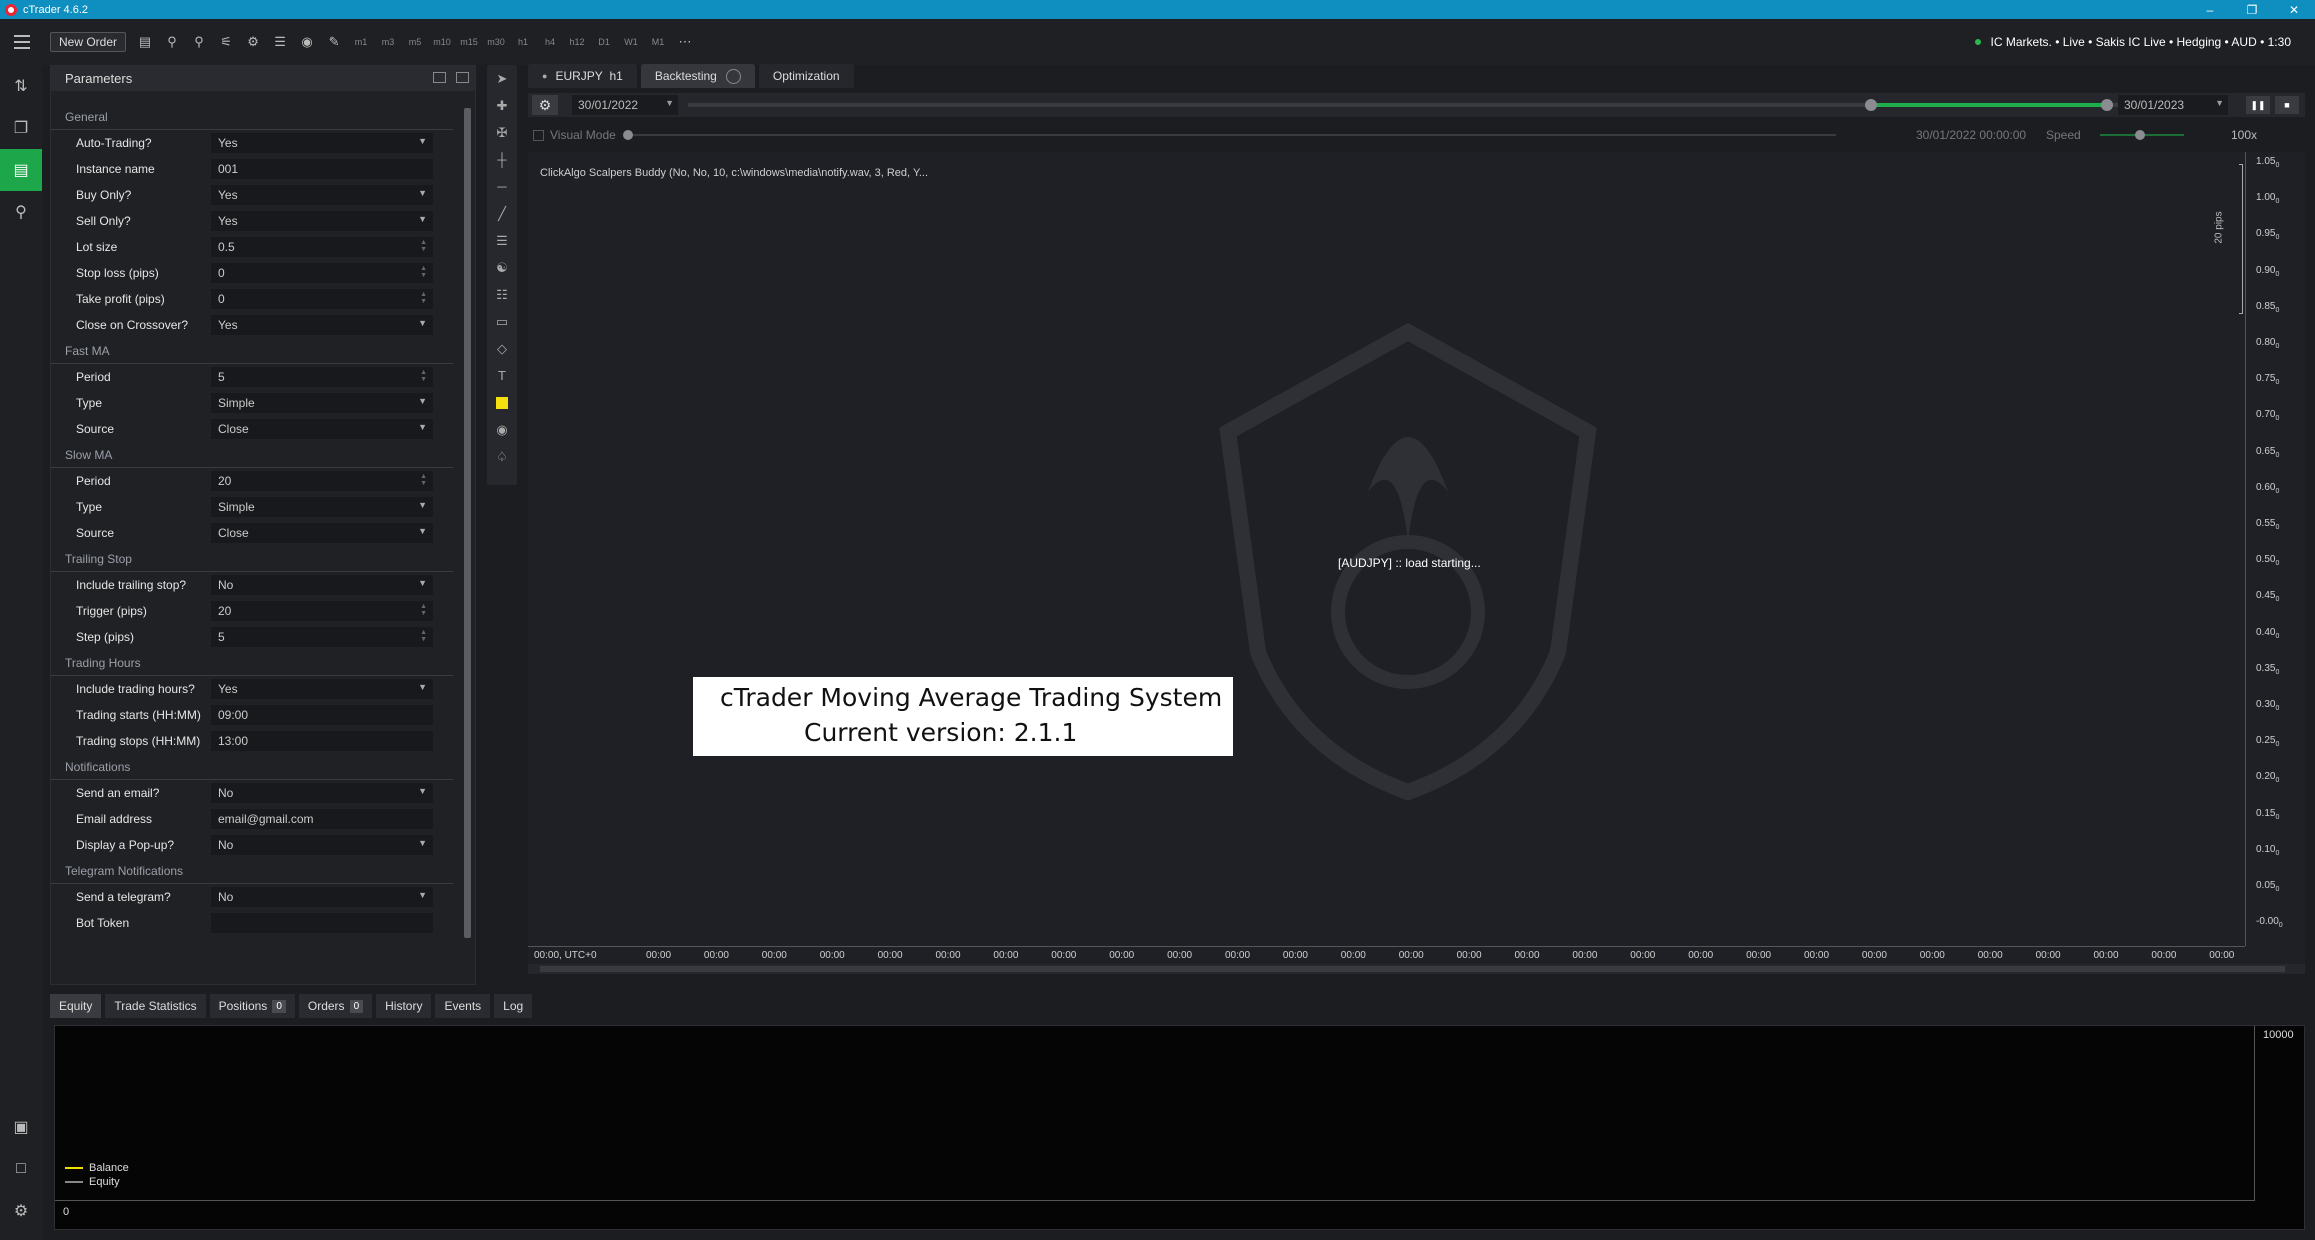 This screenshot has width=2315, height=1240. What do you see at coordinates (21, 128) in the screenshot?
I see `copy-icon: ❐` at bounding box center [21, 128].